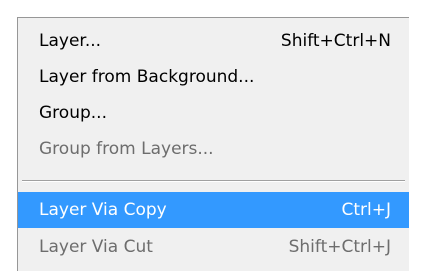 The height and width of the screenshot is (271, 431). I want to click on menu-item-label: Layer Via Copy, so click(103, 210).